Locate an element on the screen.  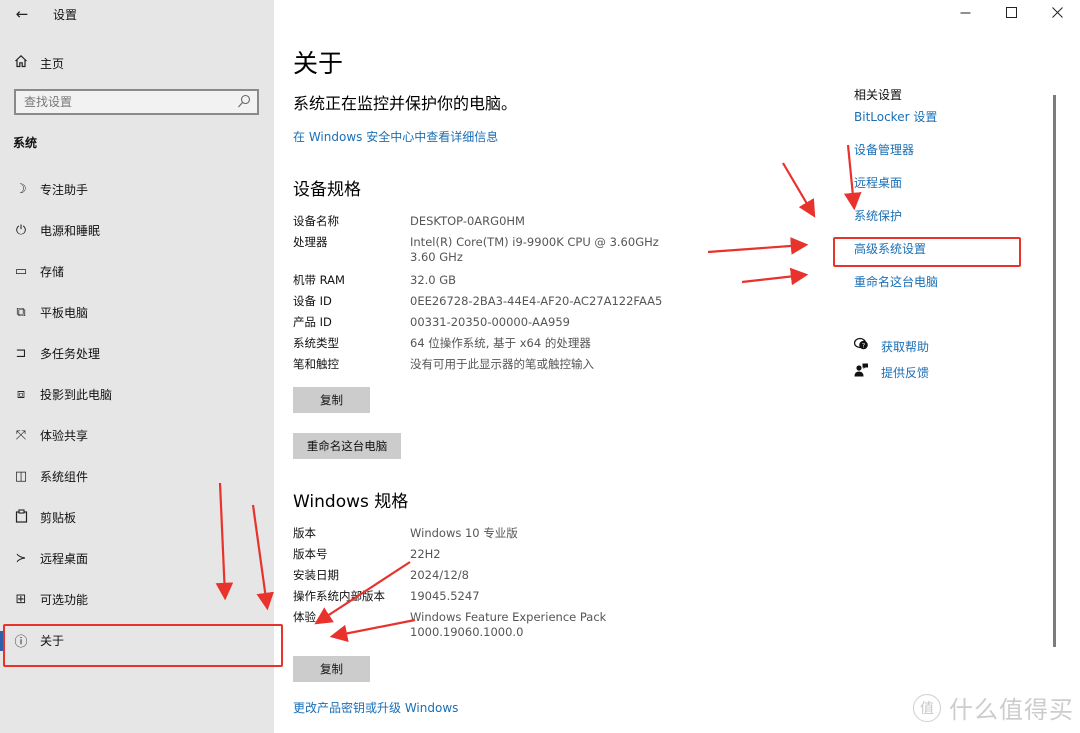
system-protection-link: 系统保护 is located at coordinates (954, 223).